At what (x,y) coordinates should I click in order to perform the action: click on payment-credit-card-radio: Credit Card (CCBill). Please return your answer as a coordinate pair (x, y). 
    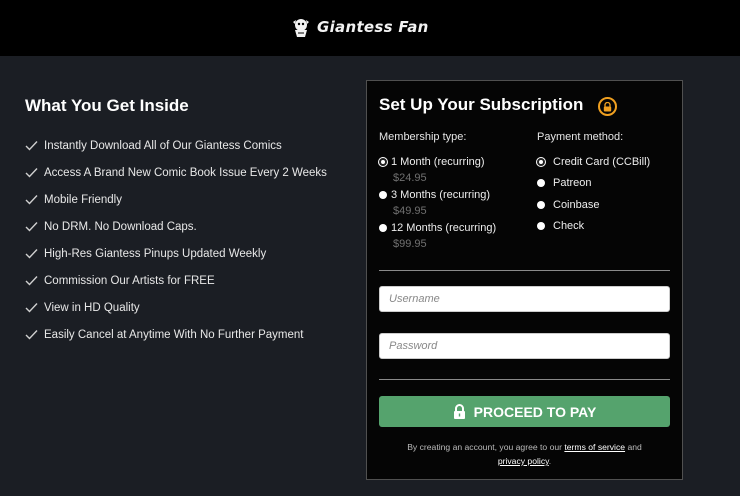
    Looking at the image, I should click on (593, 162).